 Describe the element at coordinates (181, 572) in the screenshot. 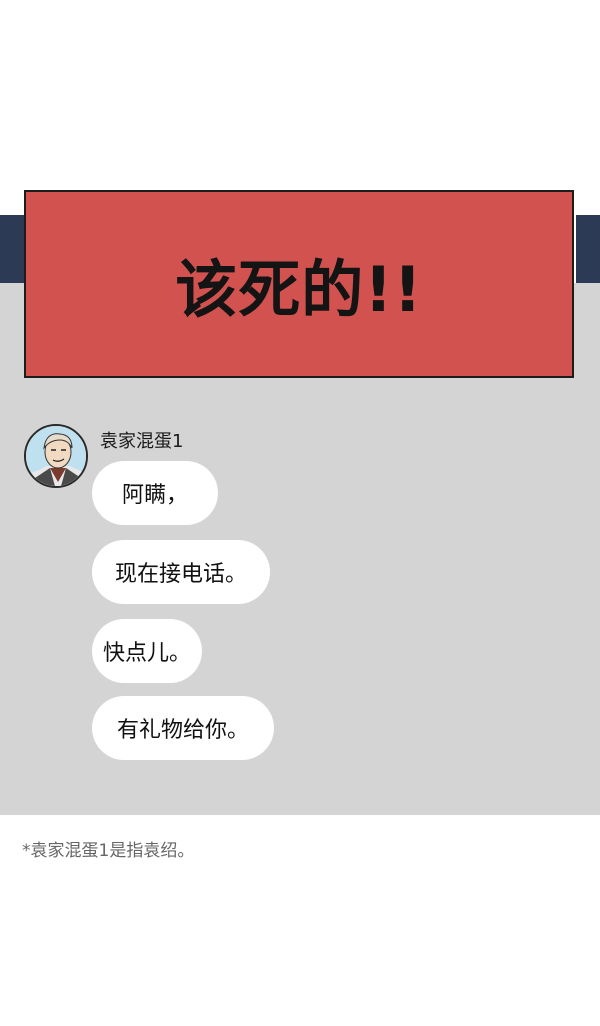

I see `message-bubble-2: 现在接电话。` at that location.